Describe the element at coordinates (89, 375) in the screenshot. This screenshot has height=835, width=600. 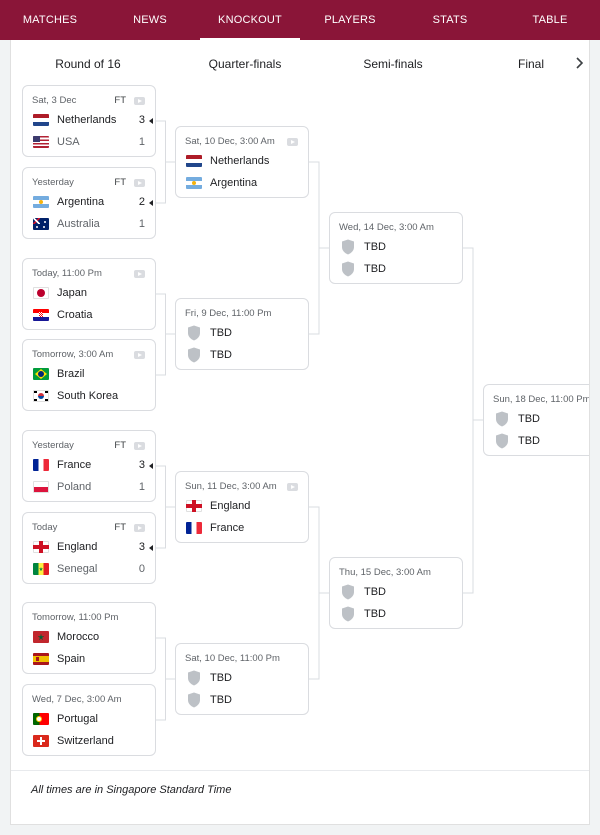
I see `match-card: Tomorrow, 3:00 Am Brazil South Korea` at that location.